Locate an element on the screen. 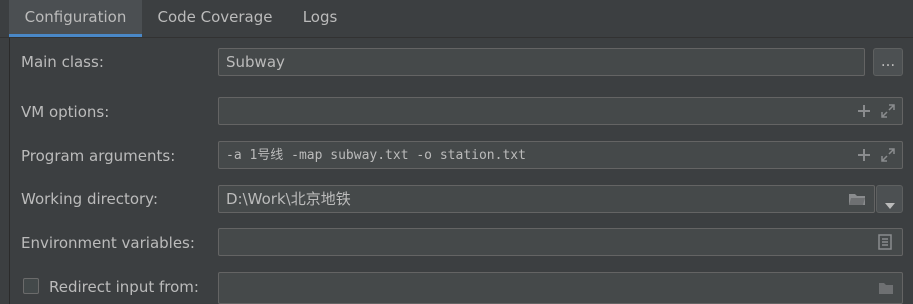 This screenshot has width=913, height=304. working-directory-field: D:\Work\北京地铁 is located at coordinates (546, 199).